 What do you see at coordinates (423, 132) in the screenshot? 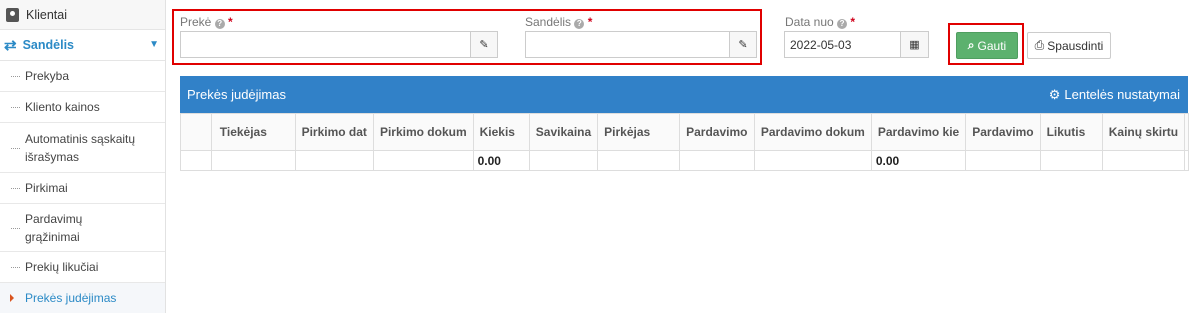
I see `column-header-pirkimo-dokumentas: Pirkimo dokum` at bounding box center [423, 132].